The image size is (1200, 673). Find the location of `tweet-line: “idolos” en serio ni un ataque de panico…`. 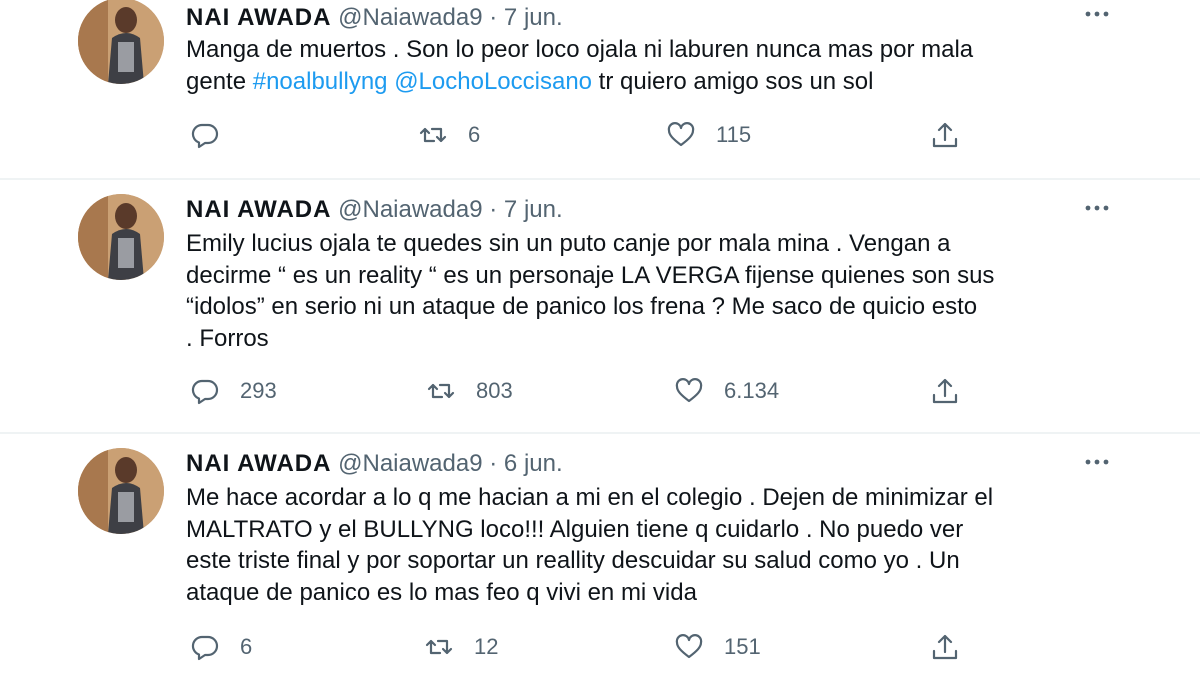

tweet-line: “idolos” en serio ni un ataque de panico… is located at coordinates (582, 306).